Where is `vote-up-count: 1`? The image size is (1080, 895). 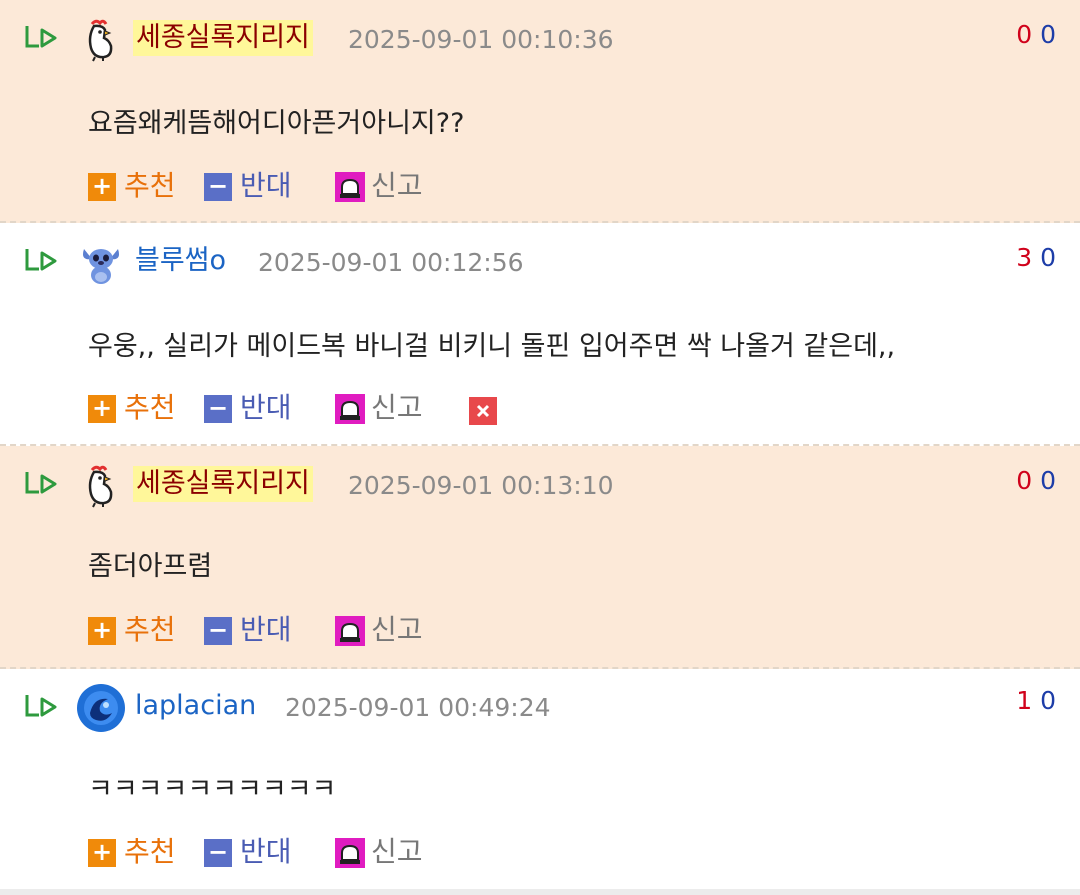
vote-up-count: 1 is located at coordinates (1024, 700).